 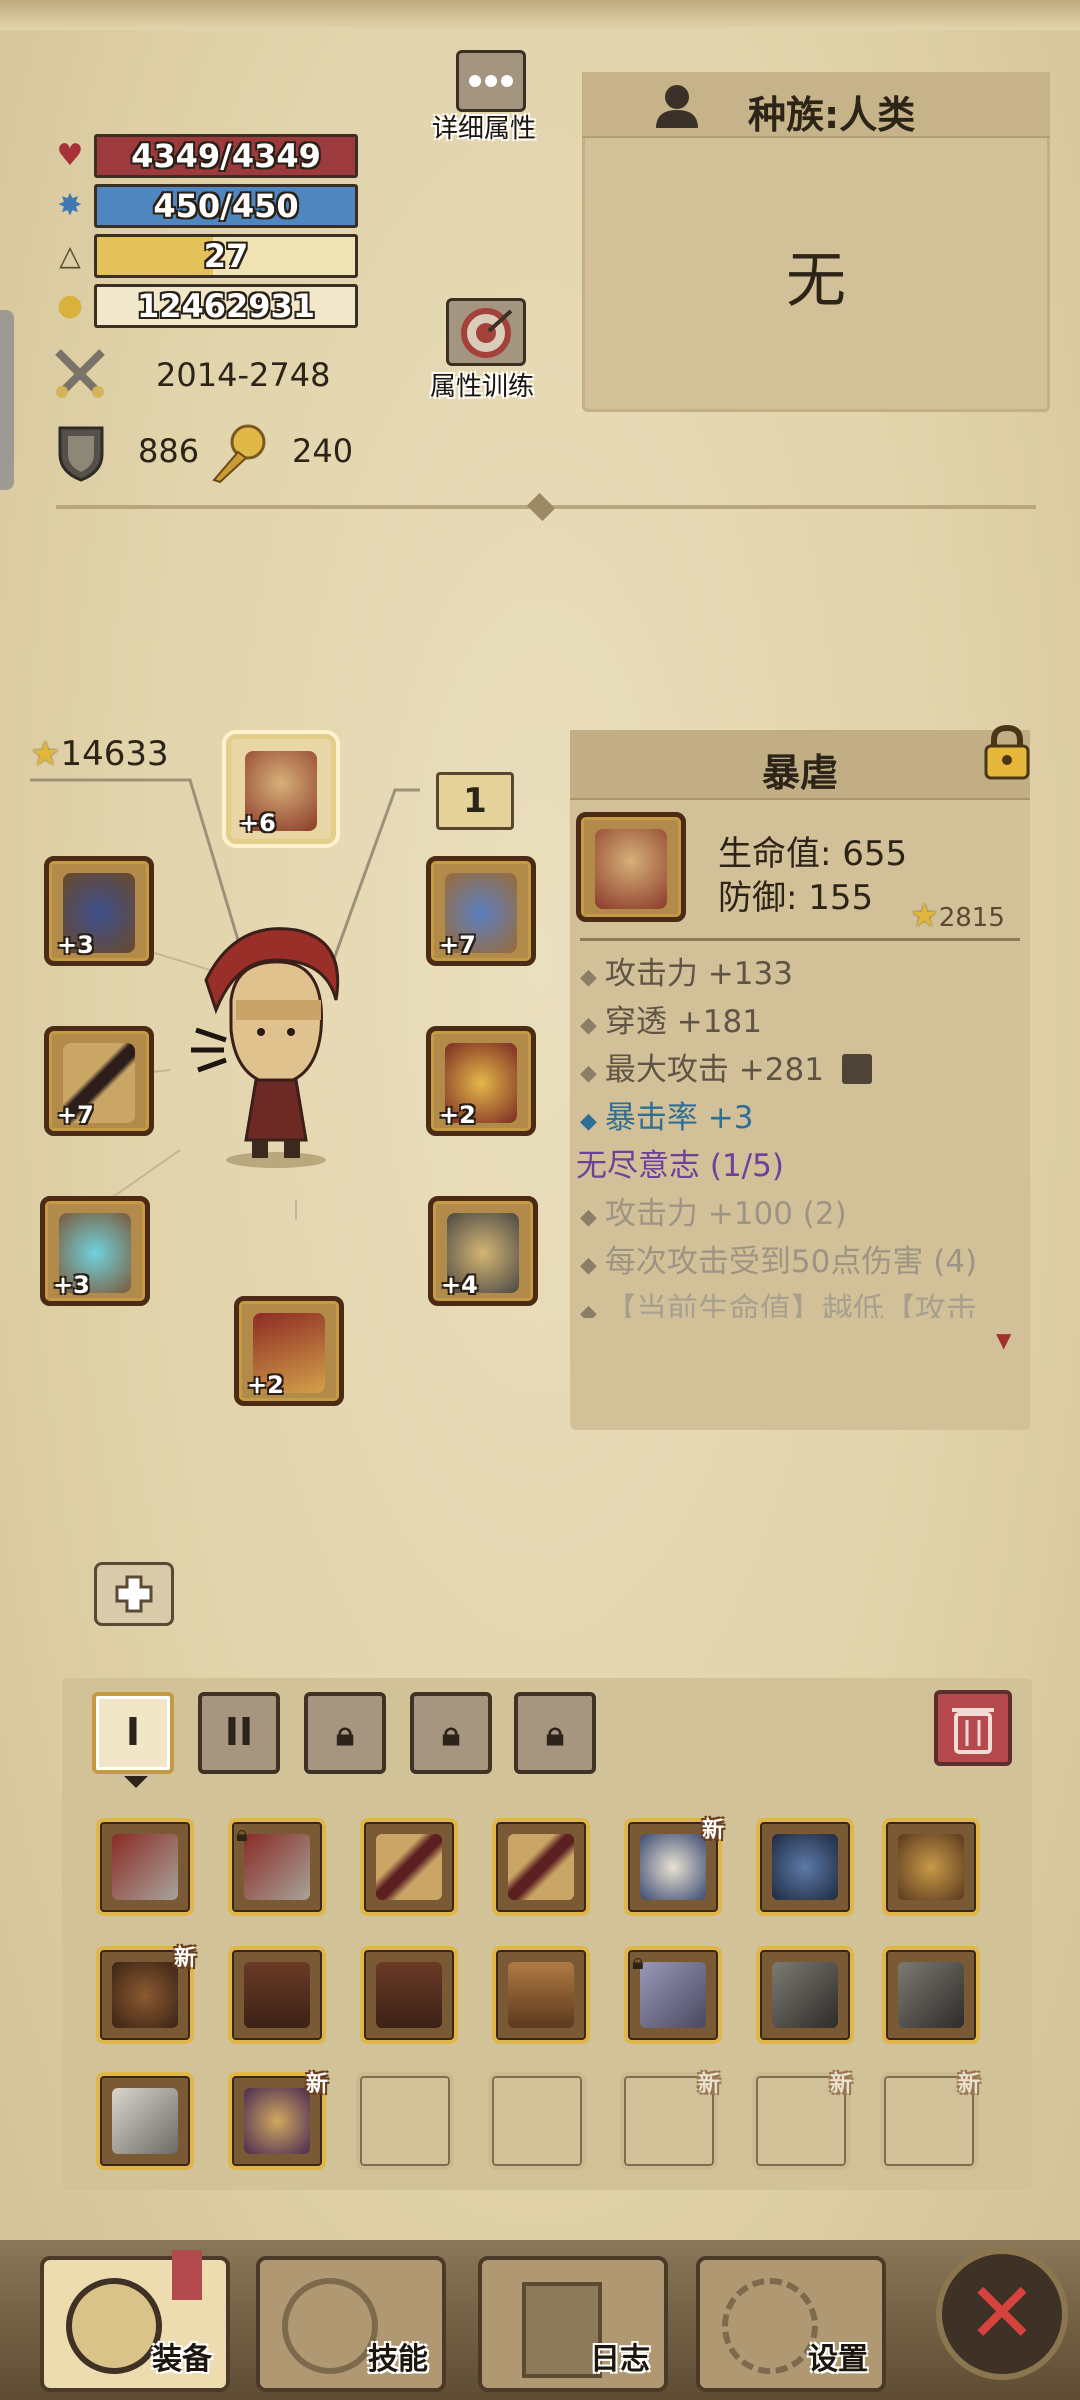 What do you see at coordinates (683, 1022) in the screenshot?
I see `detail-line-text: 穿透 +181` at bounding box center [683, 1022].